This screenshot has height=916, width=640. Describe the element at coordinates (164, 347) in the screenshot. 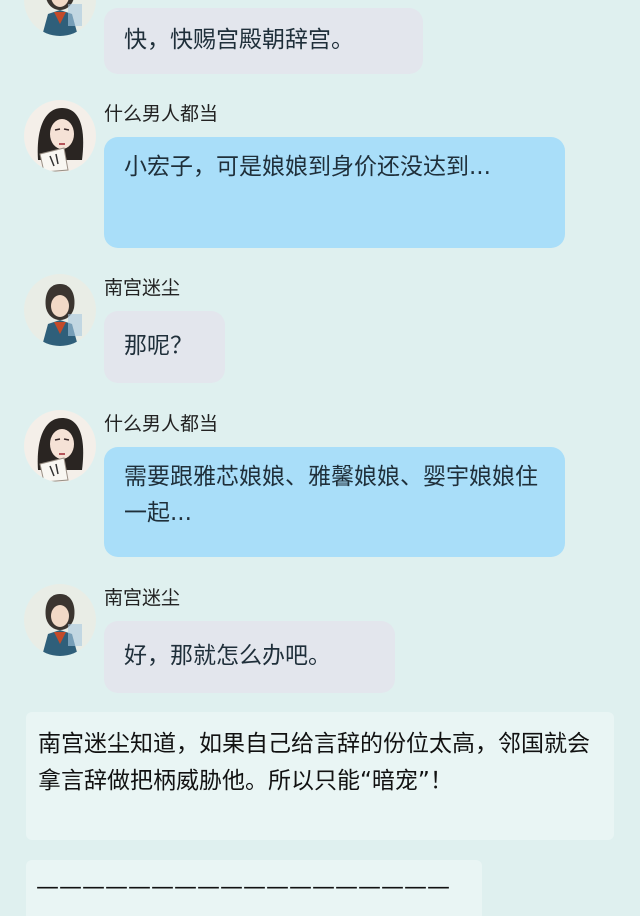

I see `message-bubble: 那呢？` at that location.